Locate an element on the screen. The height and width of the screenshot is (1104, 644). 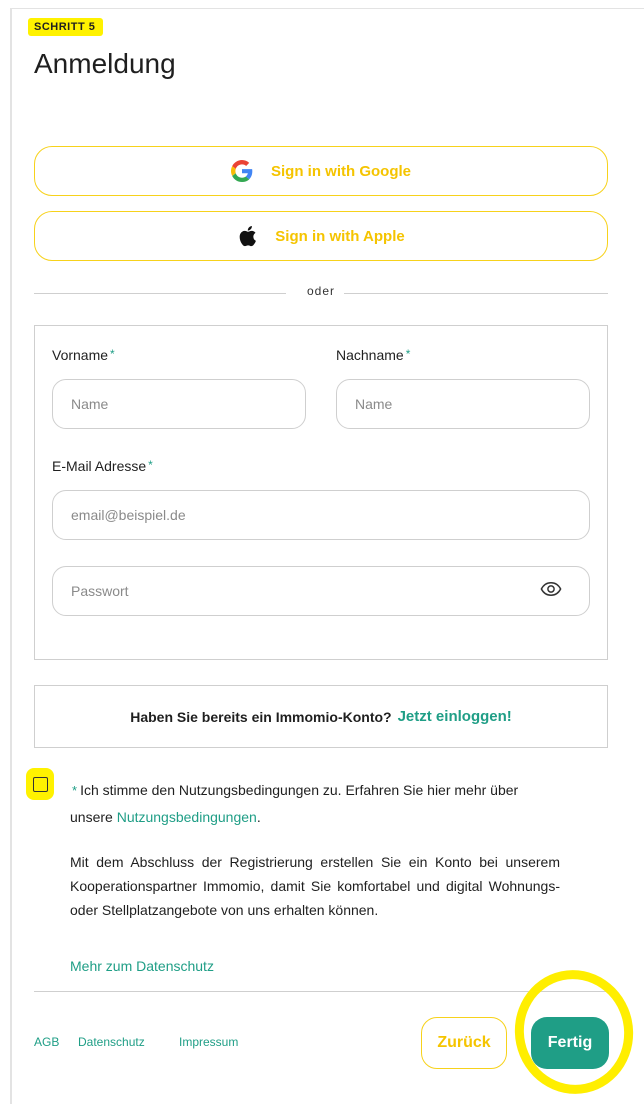
google-sign-in-label: Sign in with Google is located at coordinates (341, 171).